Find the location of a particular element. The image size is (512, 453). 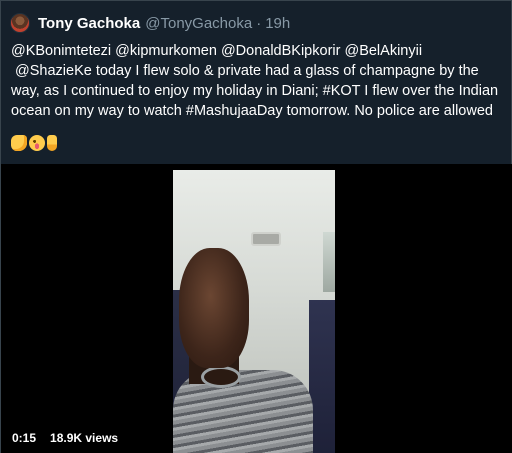

fist-icon is located at coordinates (19, 143).